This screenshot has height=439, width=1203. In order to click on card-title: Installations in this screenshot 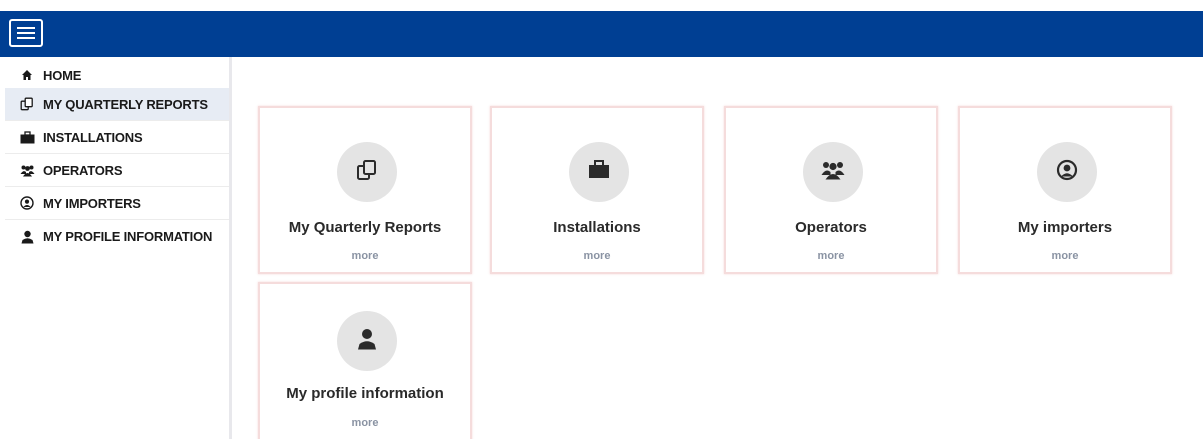, I will do `click(597, 227)`.